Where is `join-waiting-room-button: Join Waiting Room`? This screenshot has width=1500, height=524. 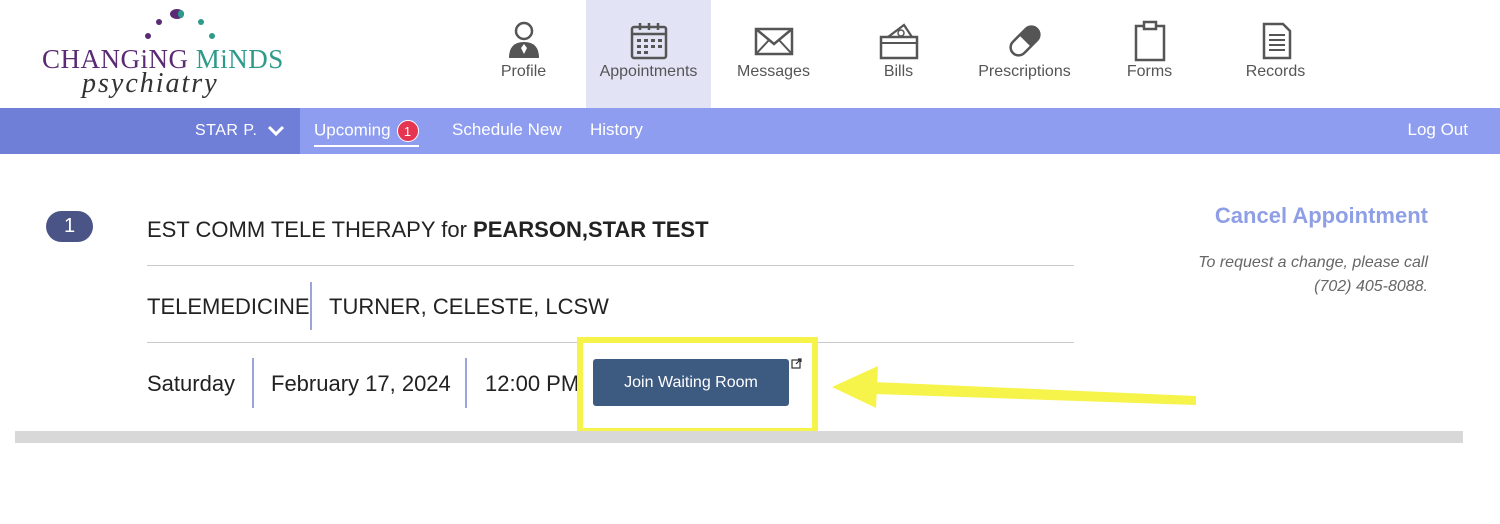
join-waiting-room-button: Join Waiting Room is located at coordinates (691, 382).